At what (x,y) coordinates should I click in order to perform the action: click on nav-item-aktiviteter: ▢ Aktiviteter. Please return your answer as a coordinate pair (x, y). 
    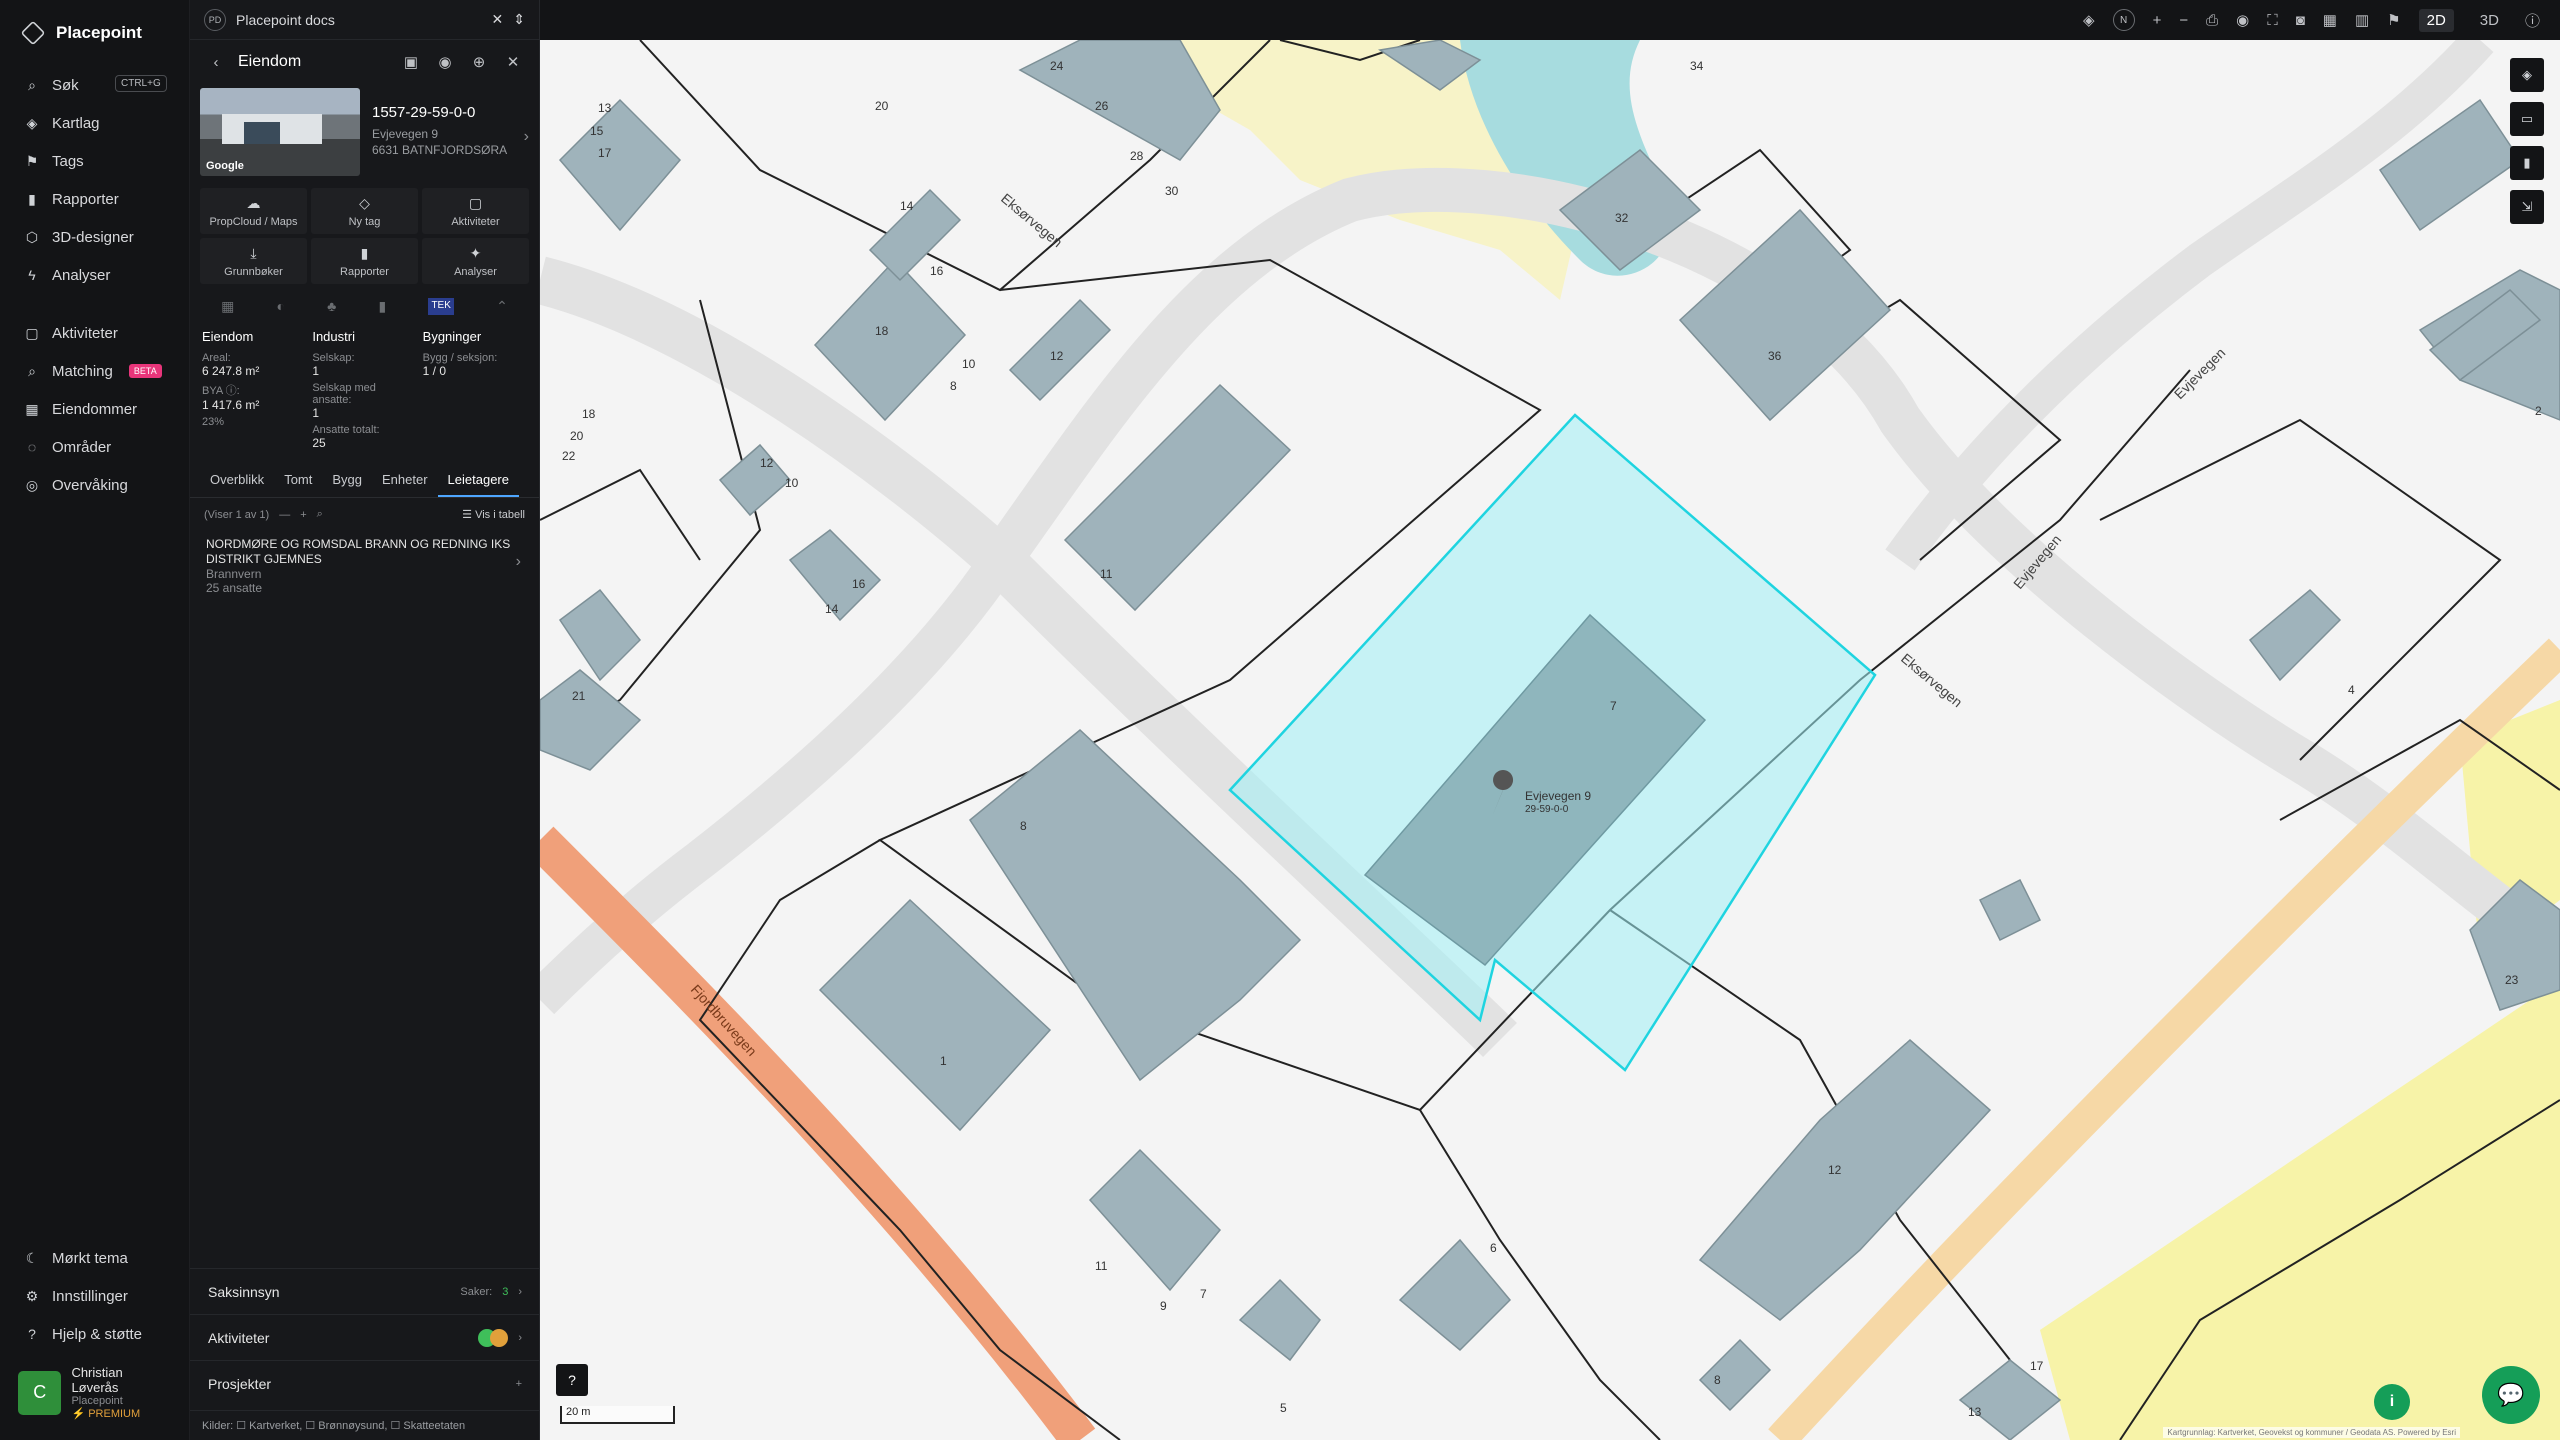
    Looking at the image, I should click on (94, 333).